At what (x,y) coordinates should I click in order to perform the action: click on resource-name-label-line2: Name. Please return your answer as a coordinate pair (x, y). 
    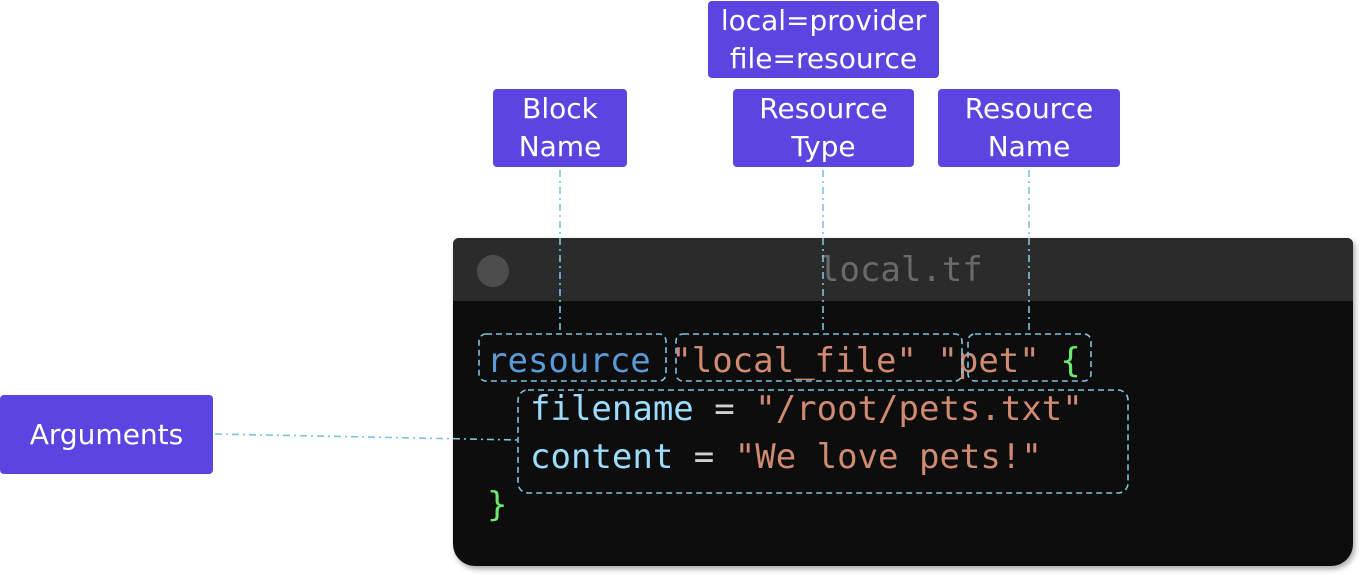
    Looking at the image, I should click on (1029, 146).